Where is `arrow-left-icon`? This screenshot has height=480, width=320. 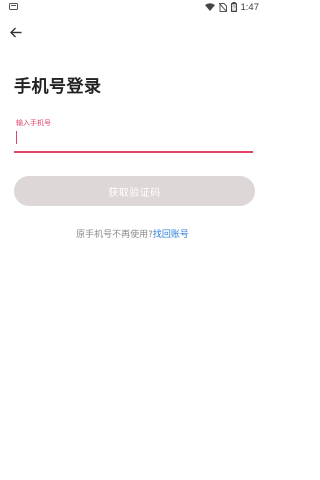 arrow-left-icon is located at coordinates (16, 32).